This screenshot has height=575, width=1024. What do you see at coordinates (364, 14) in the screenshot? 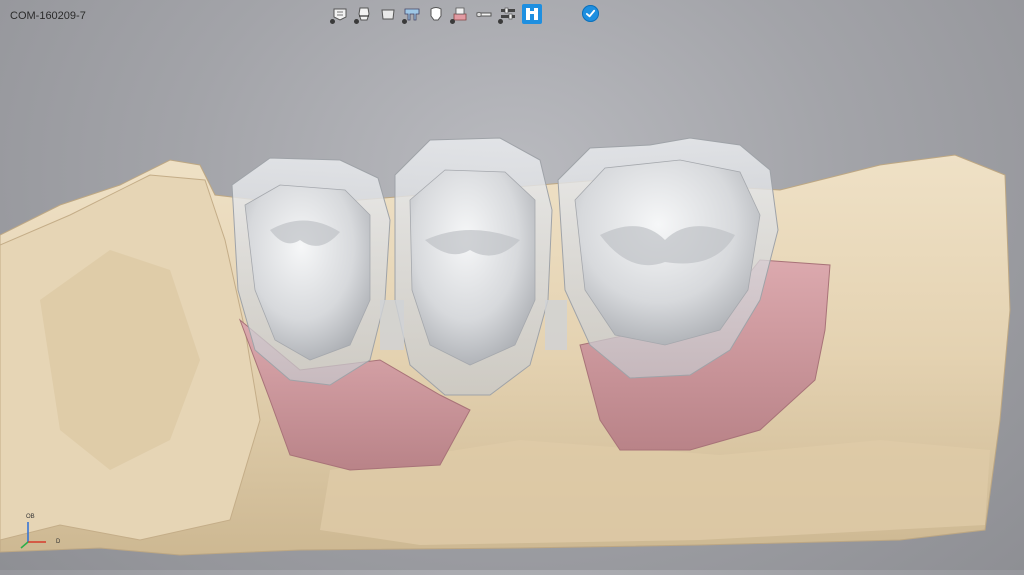
I see `margin-tool-button` at bounding box center [364, 14].